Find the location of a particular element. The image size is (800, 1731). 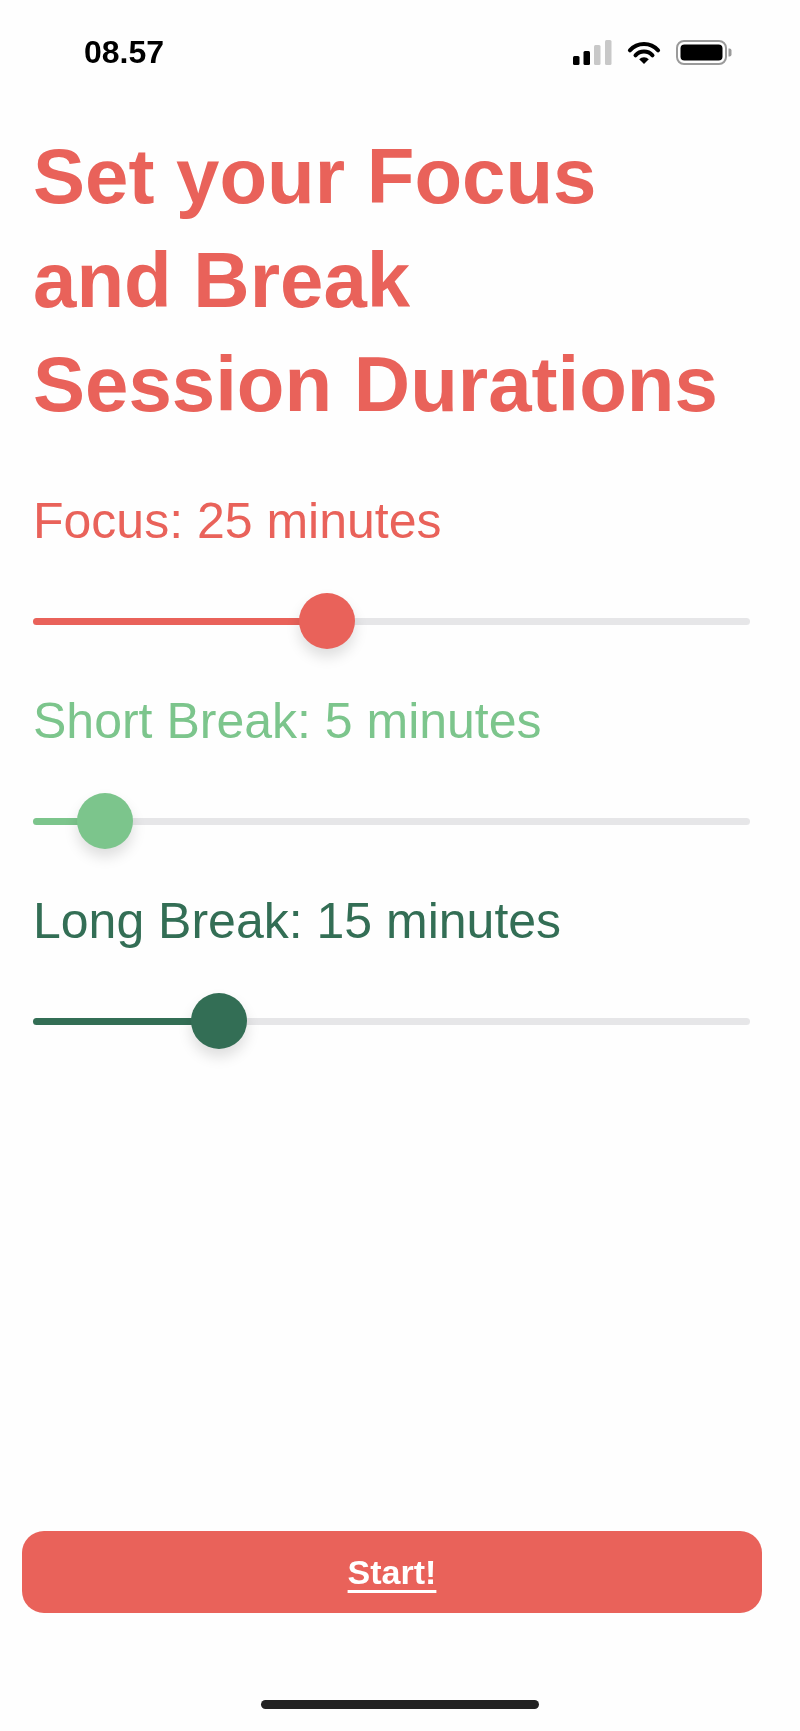

slider-label: Focus: 25 minutes is located at coordinates (237, 521).